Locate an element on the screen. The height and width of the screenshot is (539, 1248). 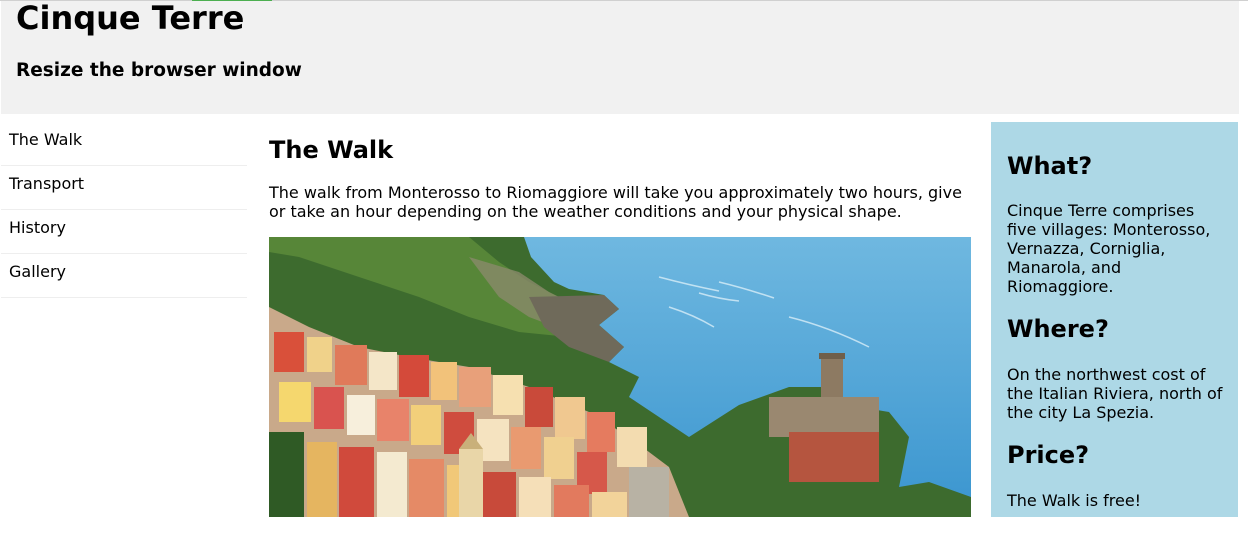
where-section: Where? is located at coordinates (1117, 329).